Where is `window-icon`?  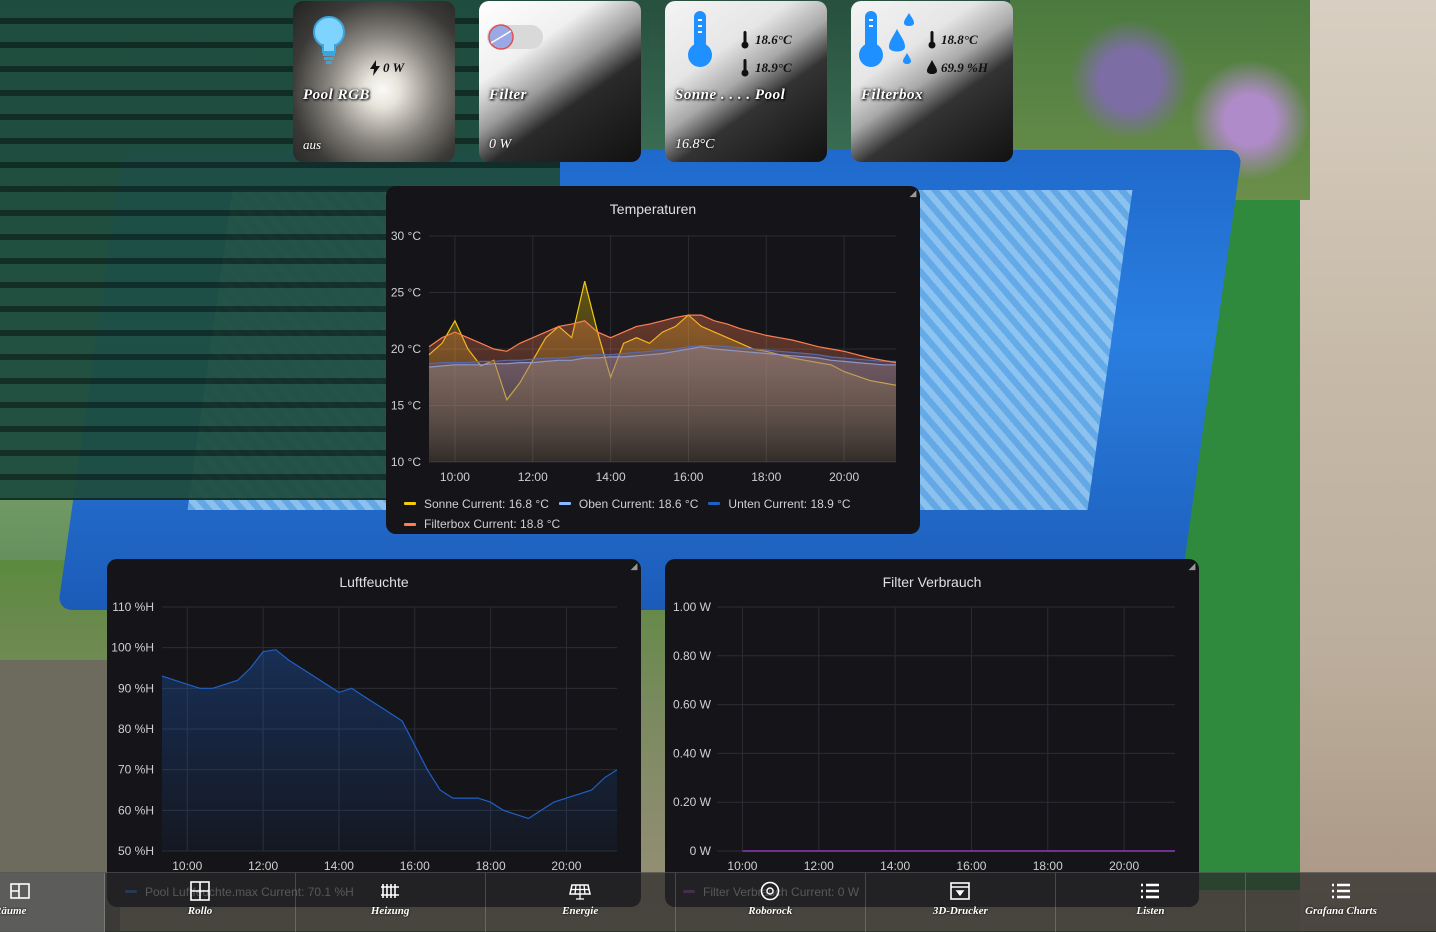 window-icon is located at coordinates (200, 891).